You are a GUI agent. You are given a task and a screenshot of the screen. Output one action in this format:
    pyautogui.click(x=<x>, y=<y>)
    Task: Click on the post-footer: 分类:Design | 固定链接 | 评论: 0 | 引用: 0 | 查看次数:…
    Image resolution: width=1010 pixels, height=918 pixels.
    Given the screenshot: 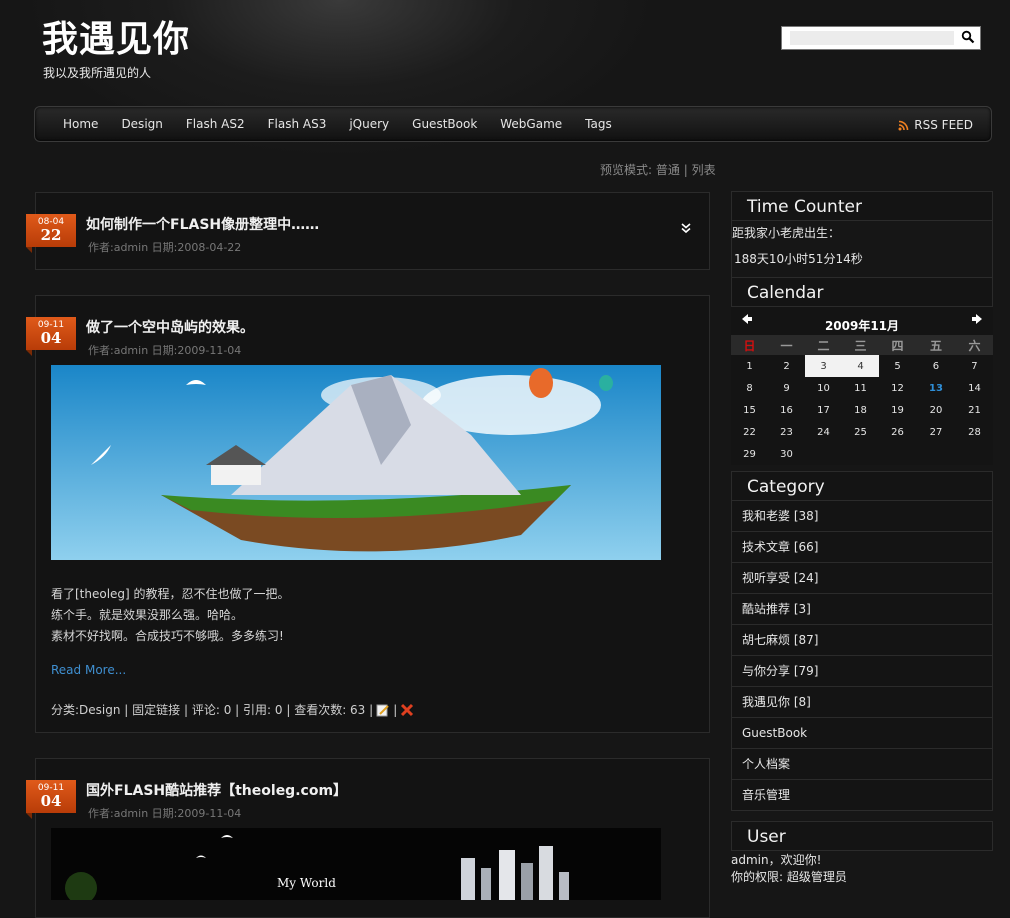 What is the action you would take?
    pyautogui.click(x=234, y=709)
    